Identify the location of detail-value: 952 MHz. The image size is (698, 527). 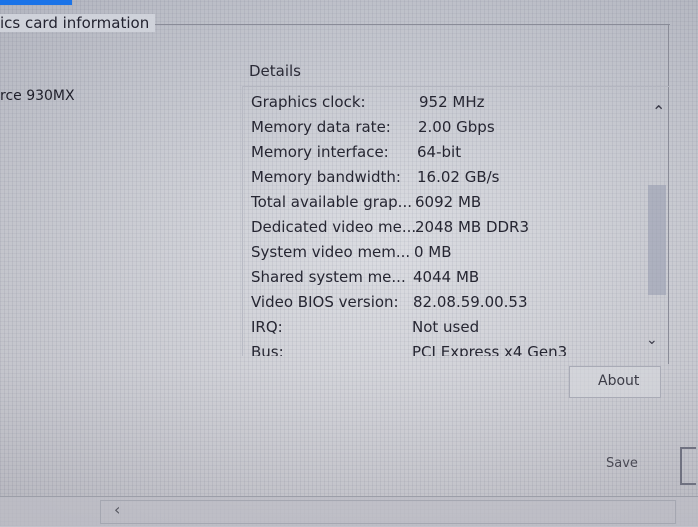
(452, 102).